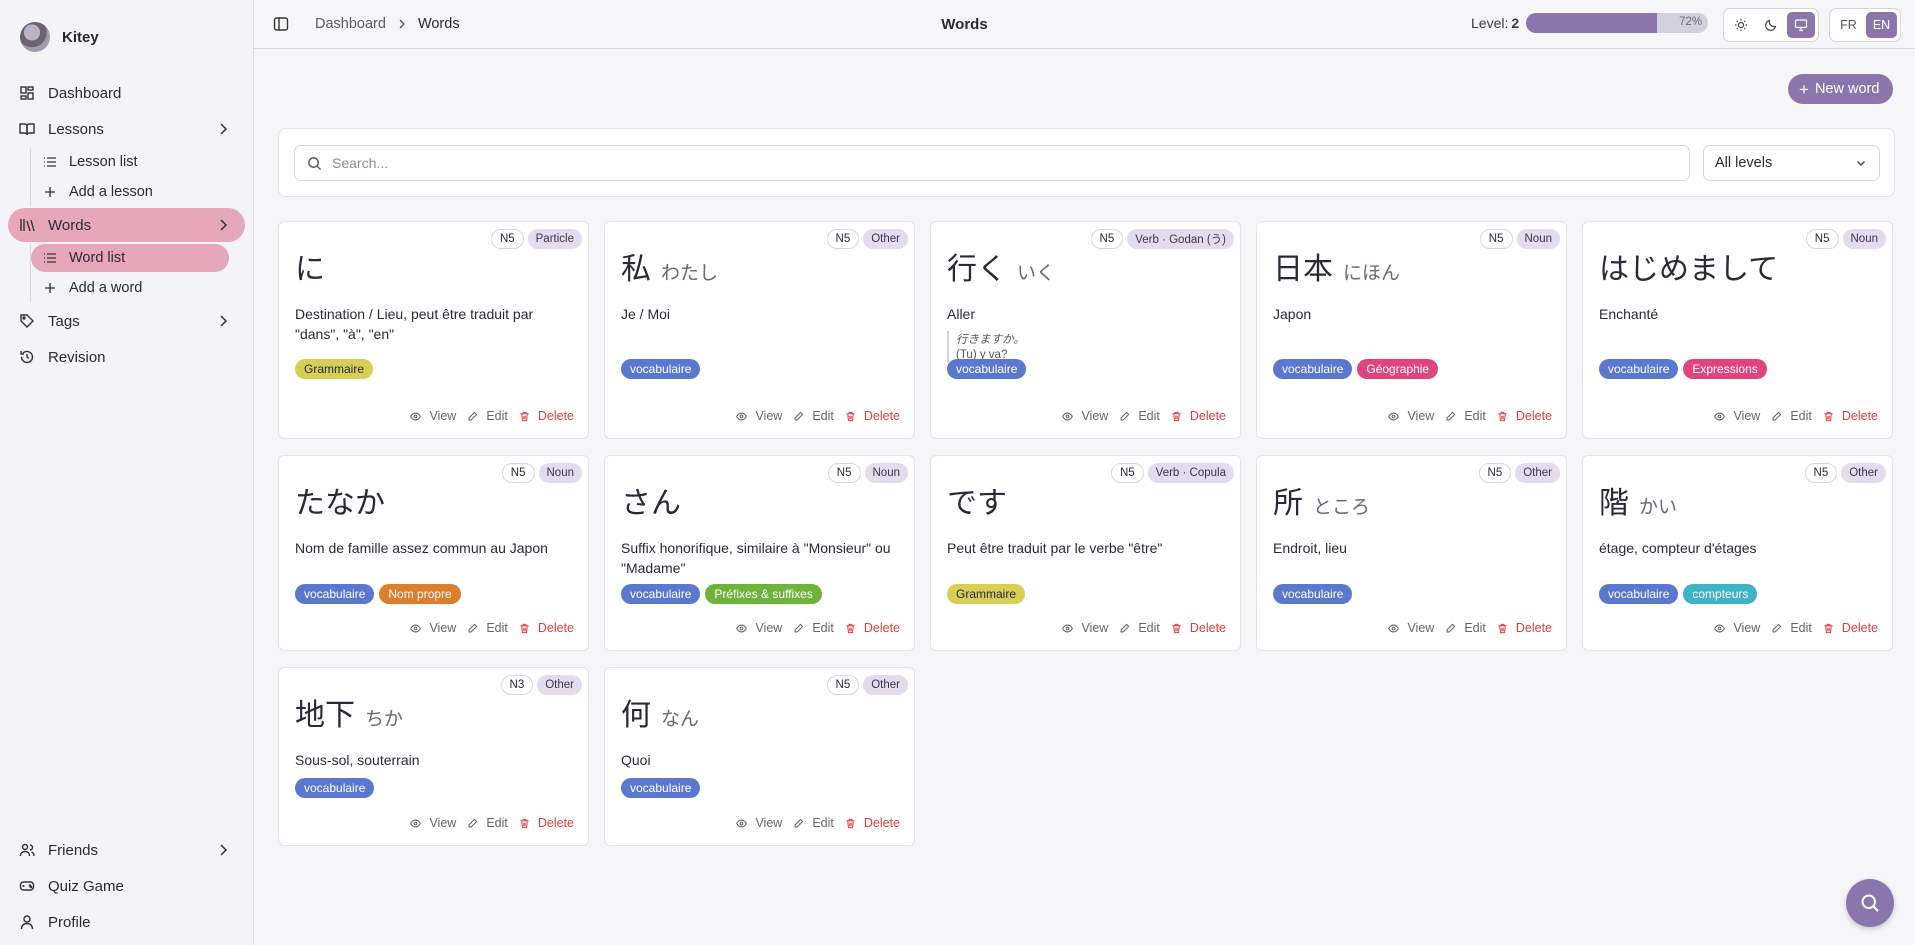 This screenshot has height=945, width=1915. What do you see at coordinates (1848, 25) in the screenshot?
I see `lang-fr-button: FR` at bounding box center [1848, 25].